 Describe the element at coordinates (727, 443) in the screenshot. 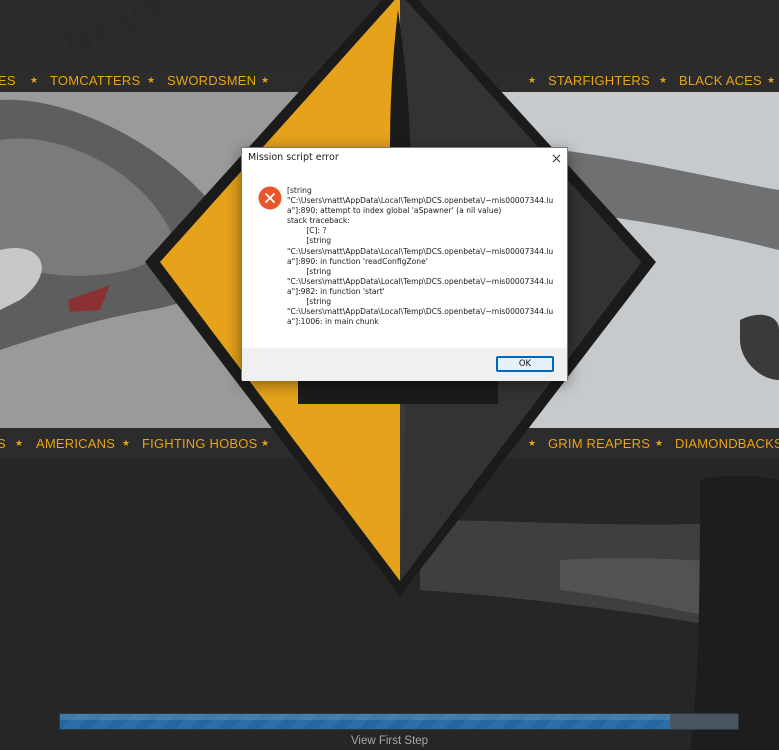

I see `banner-squadron: DIAMONDBACKS` at that location.